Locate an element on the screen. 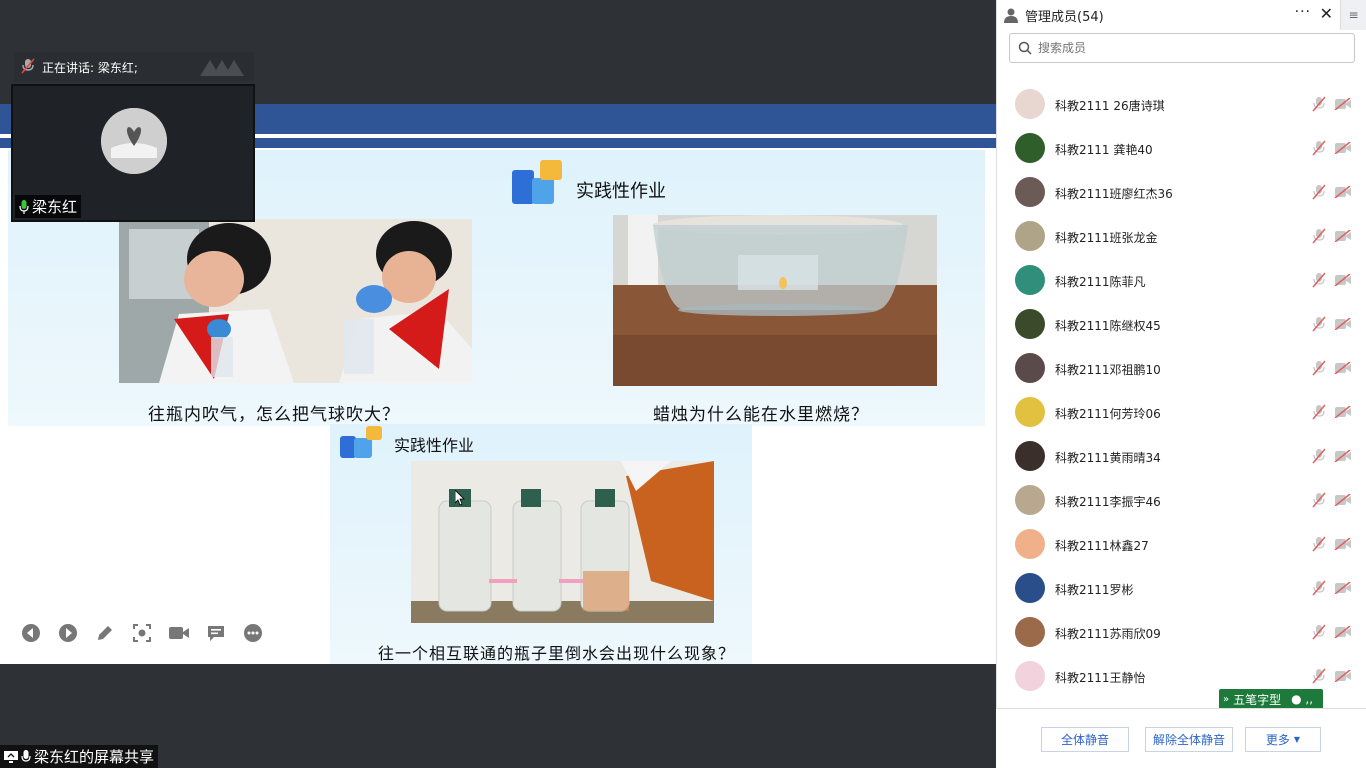 Image resolution: width=1366 pixels, height=768 pixels. unmute-all-button: 解除全体静音 is located at coordinates (1189, 739).